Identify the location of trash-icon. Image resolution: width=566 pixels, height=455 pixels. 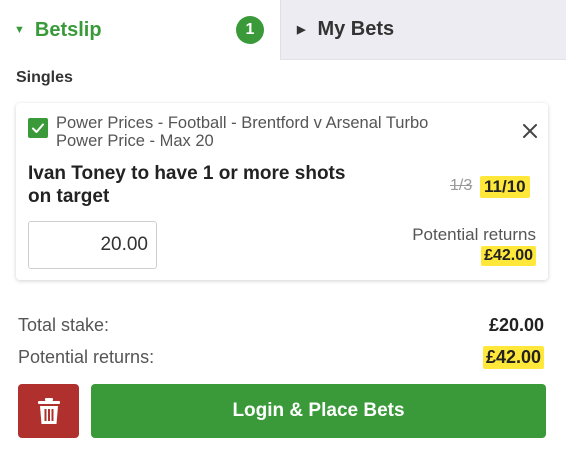
(48, 411).